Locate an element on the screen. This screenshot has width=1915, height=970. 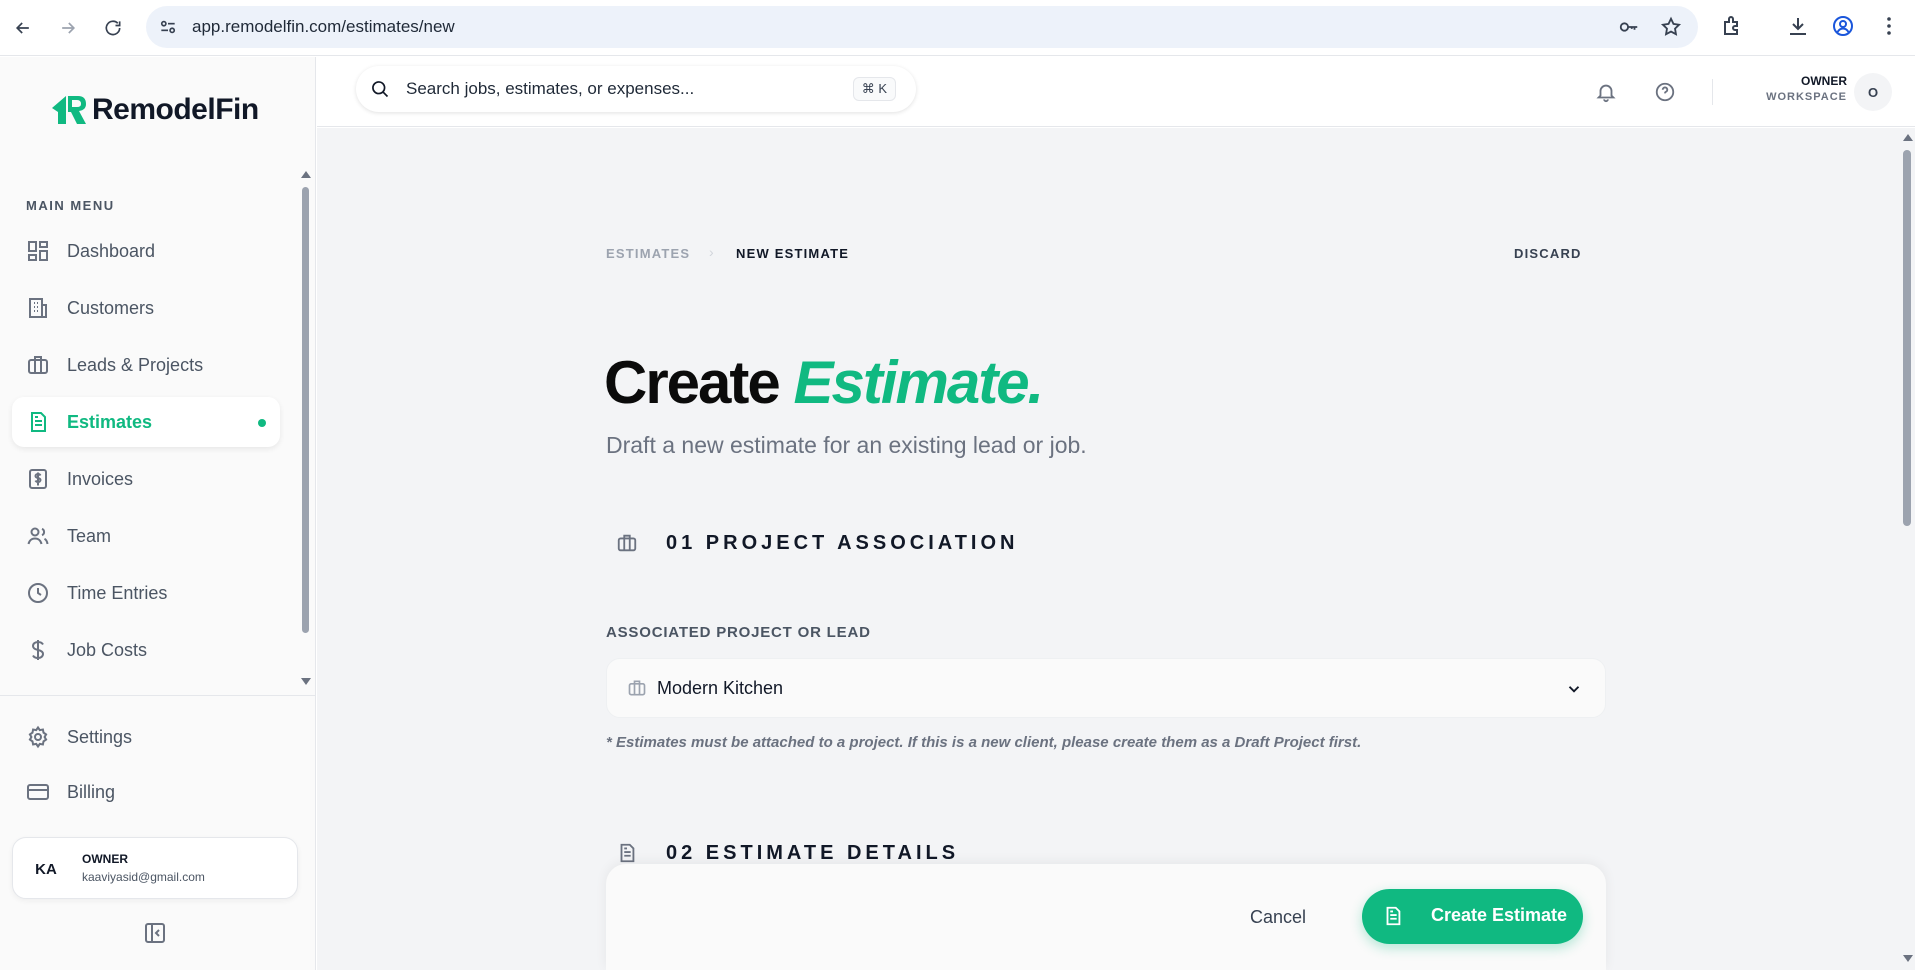
active-indicator-dot is located at coordinates (262, 423).